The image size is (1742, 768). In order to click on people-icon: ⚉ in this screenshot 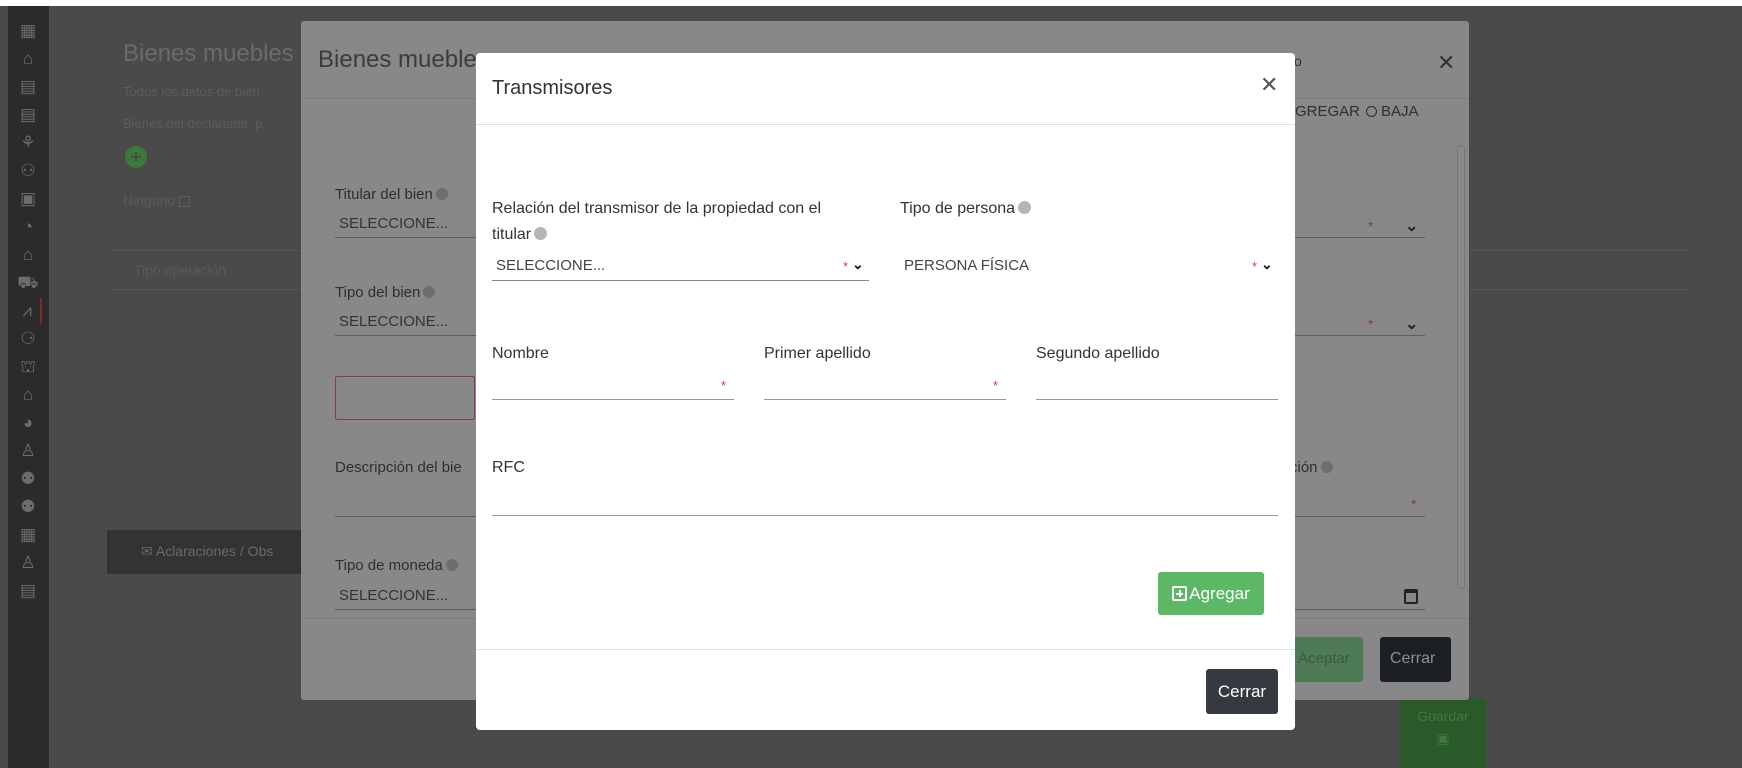, I will do `click(28, 479)`.